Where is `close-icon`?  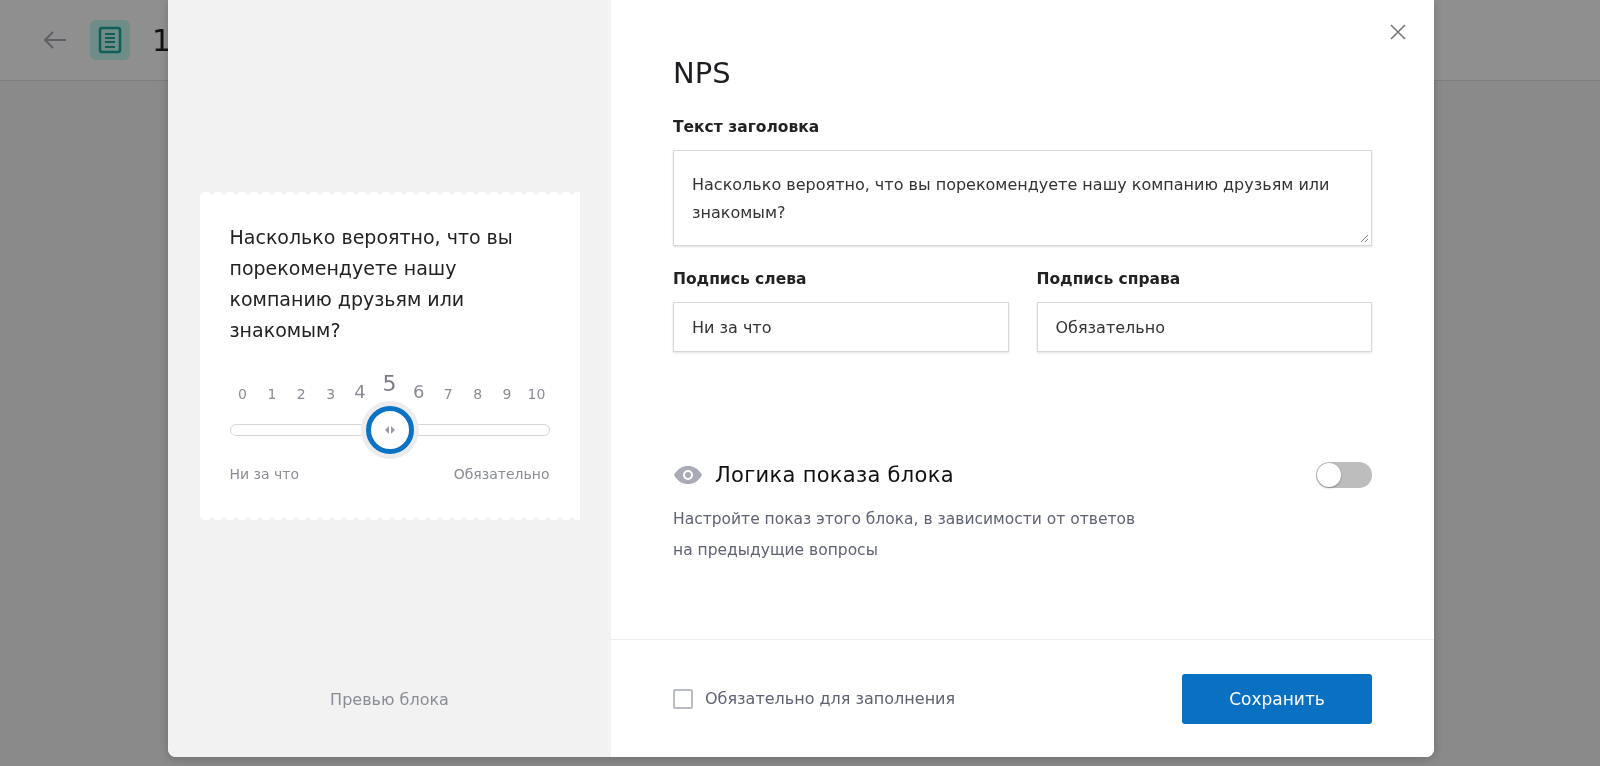
close-icon is located at coordinates (1398, 32).